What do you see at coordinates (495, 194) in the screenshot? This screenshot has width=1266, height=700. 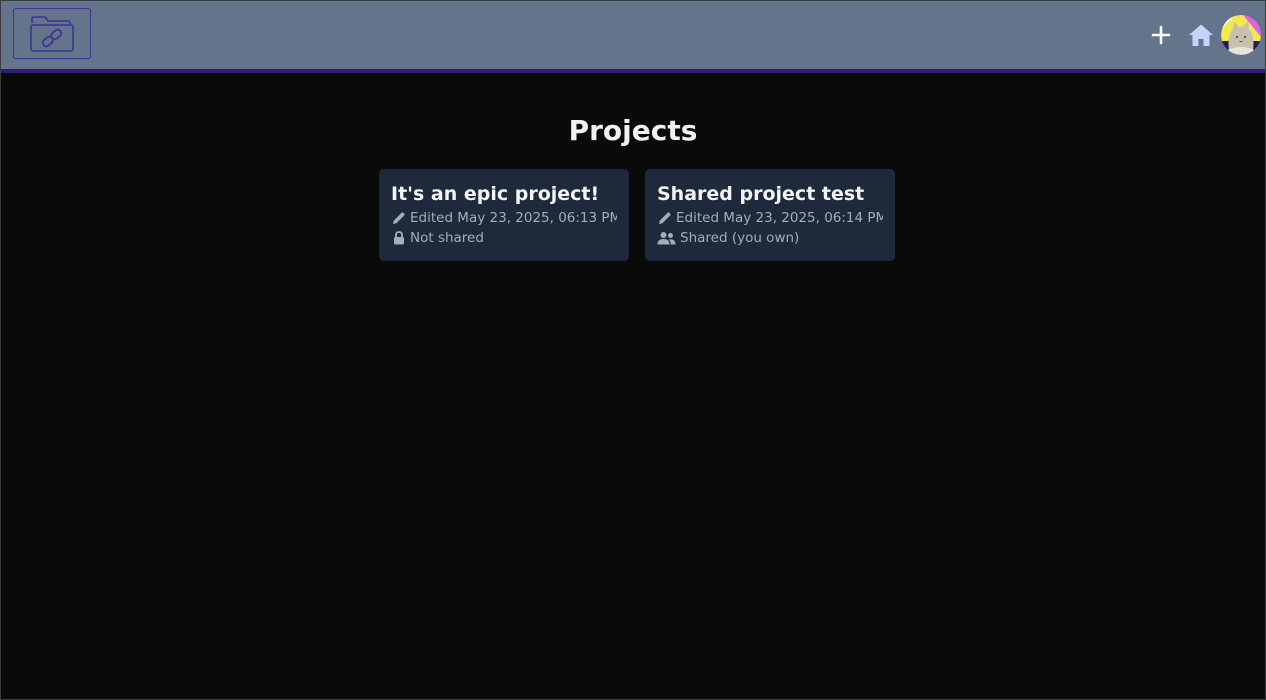 I see `project-title: It's an epic project!` at bounding box center [495, 194].